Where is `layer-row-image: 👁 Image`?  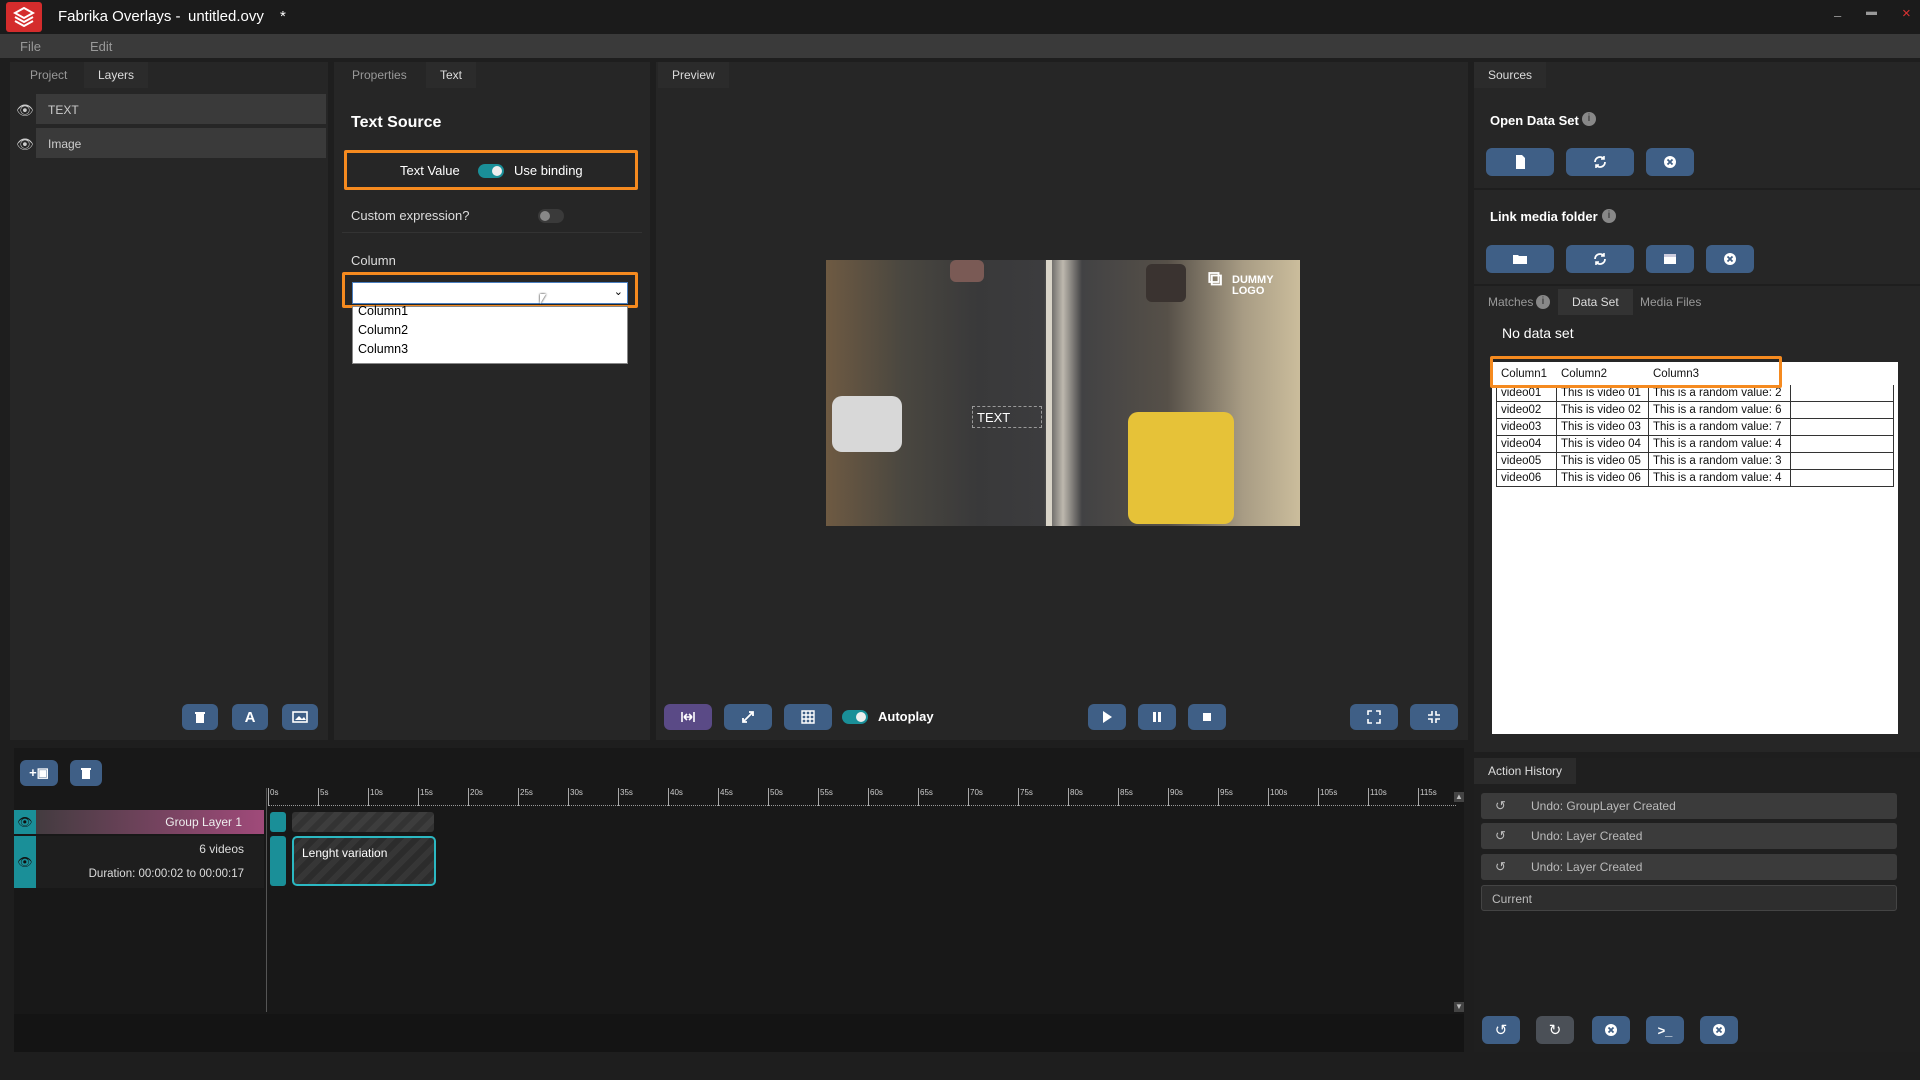 layer-row-image: 👁 Image is located at coordinates (169, 143).